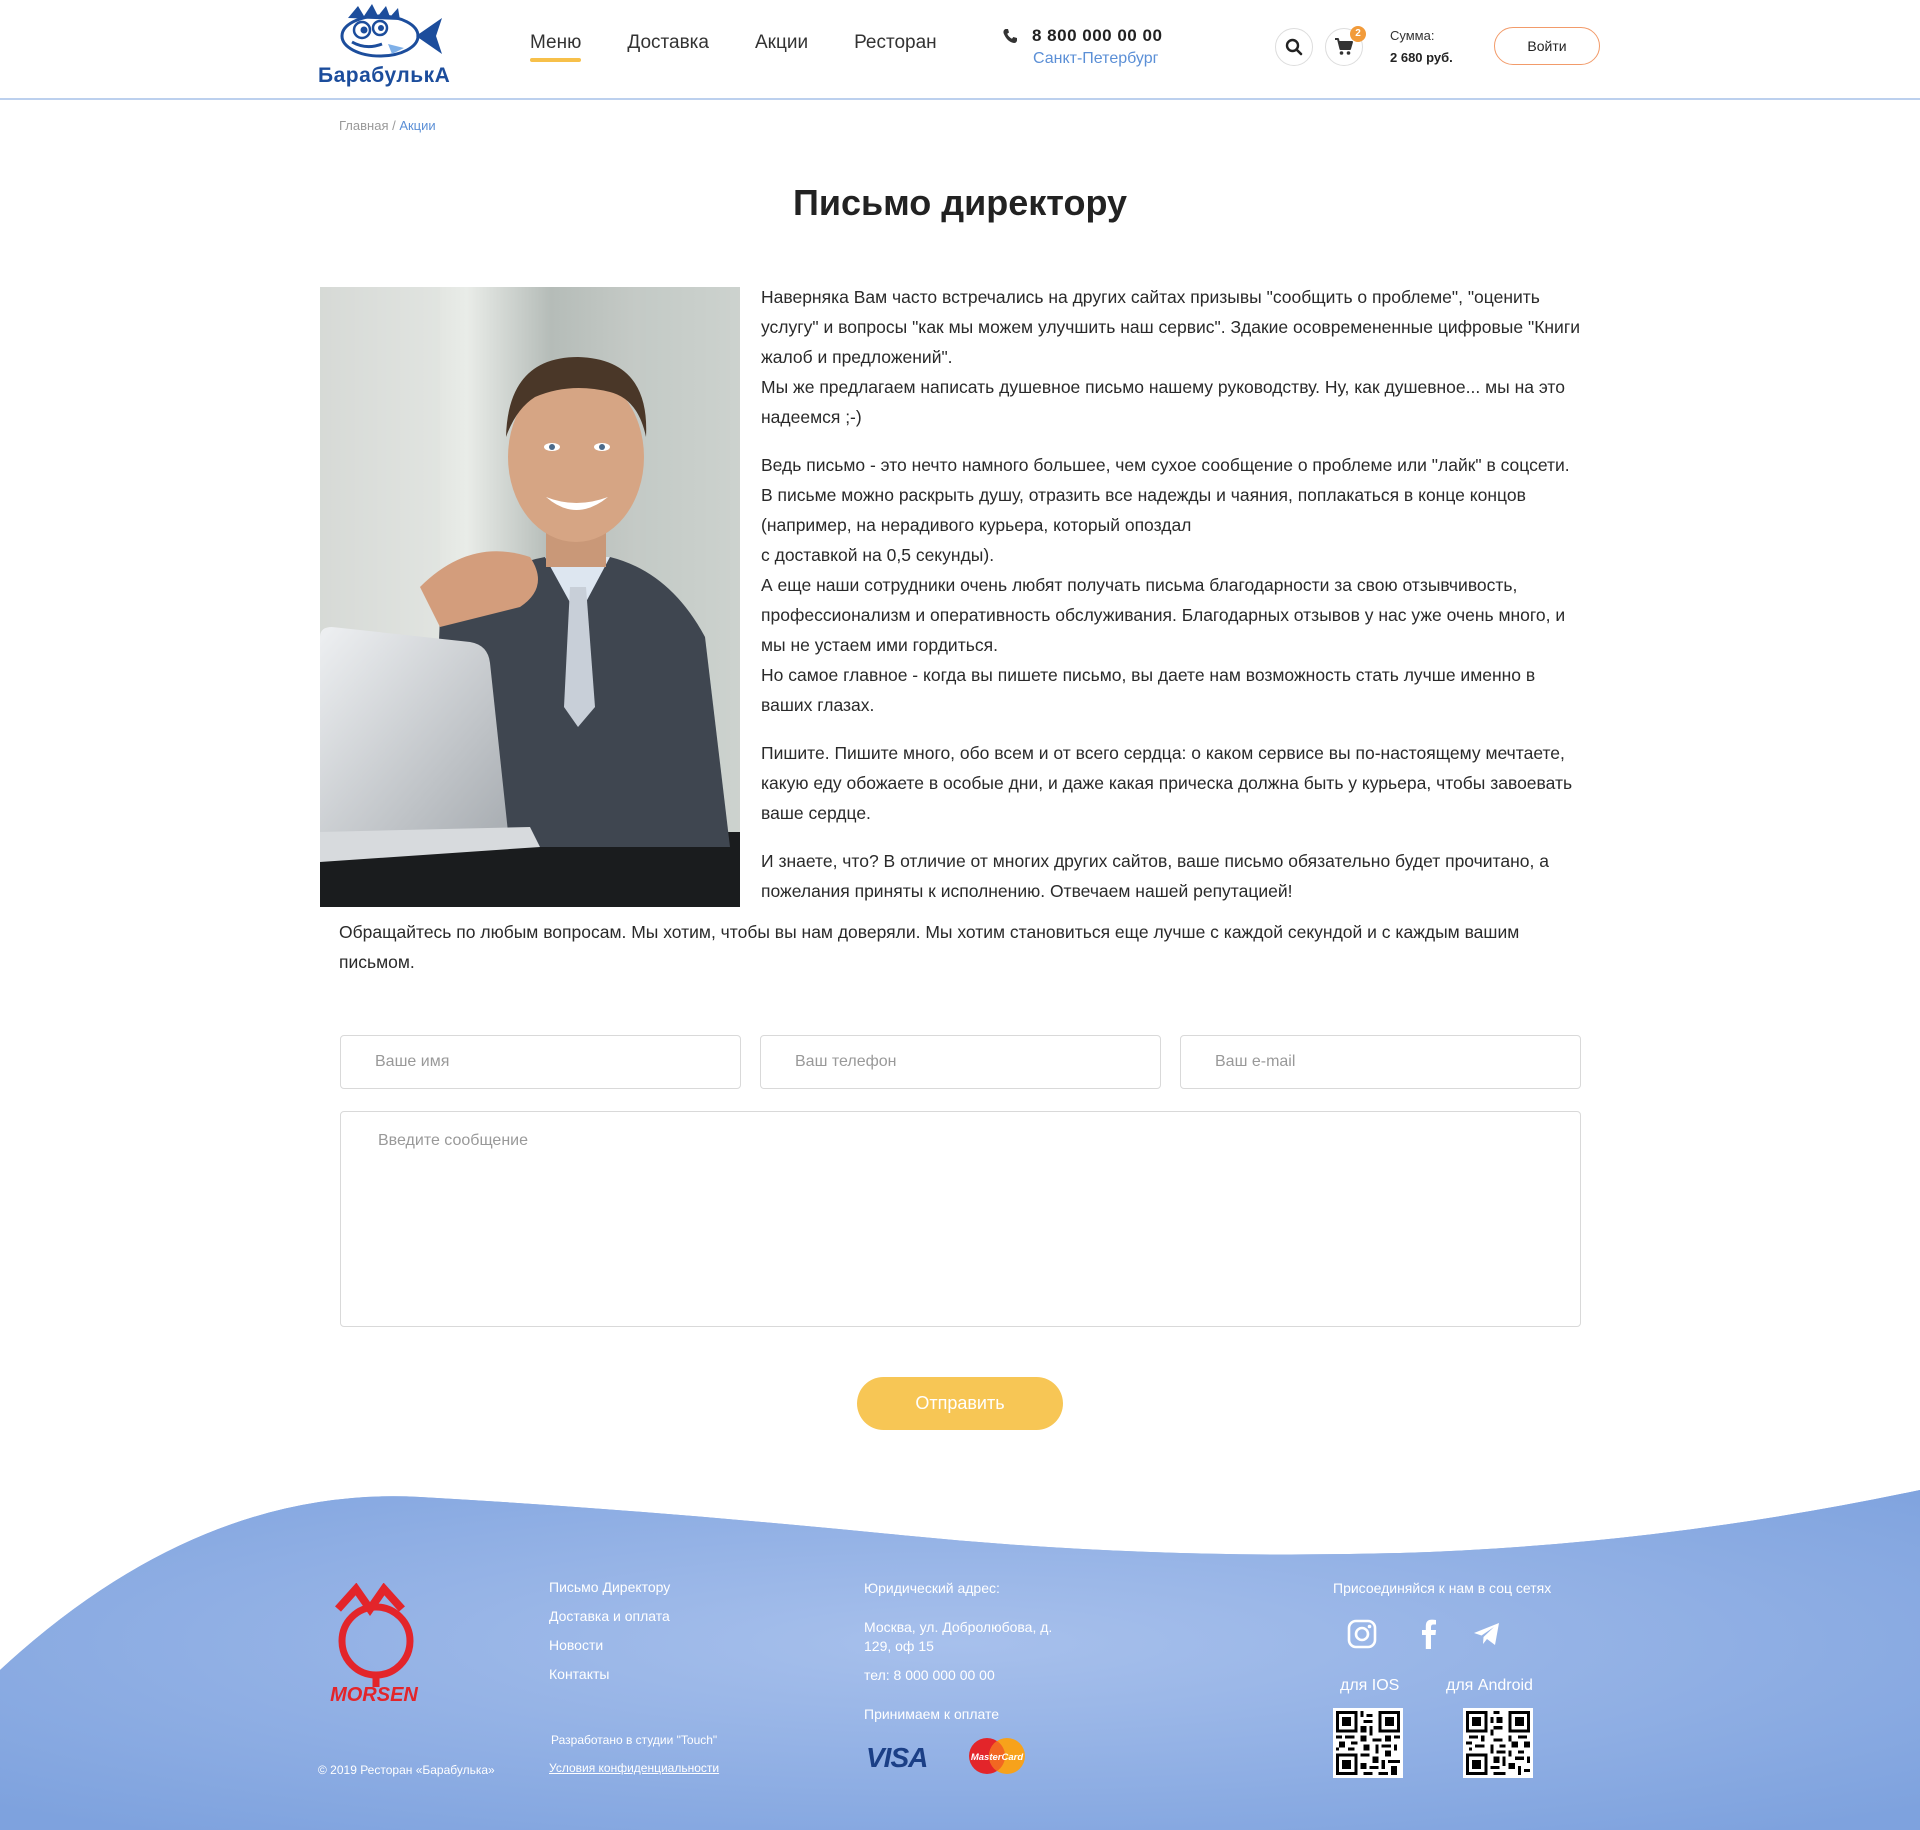 This screenshot has height=1830, width=1920. Describe the element at coordinates (929, 1675) in the screenshot. I see `legal-phone: тел: 8 000 000 00 00` at that location.